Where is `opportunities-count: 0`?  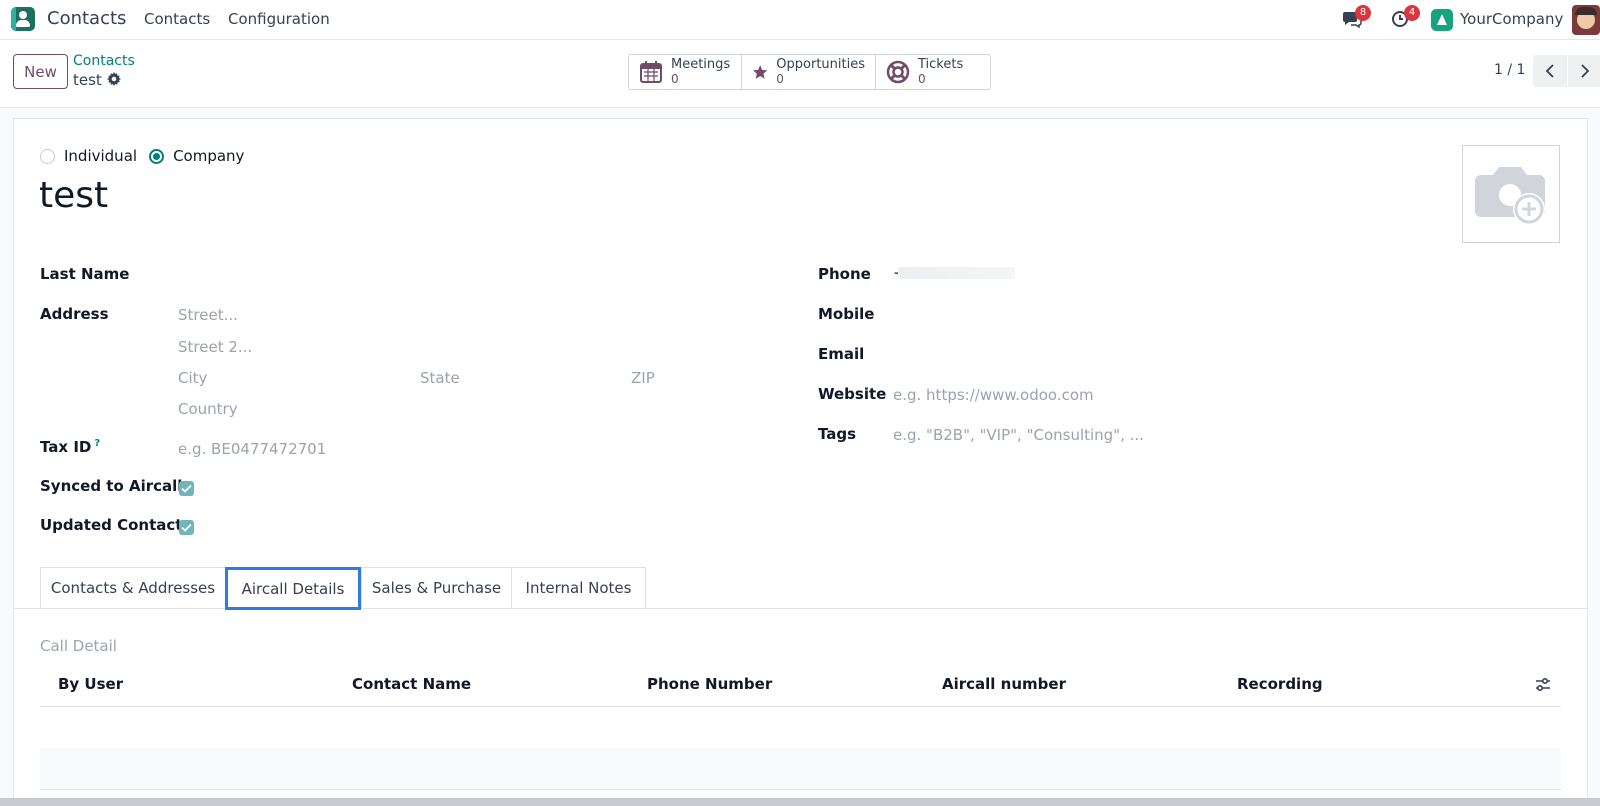 opportunities-count: 0 is located at coordinates (780, 79).